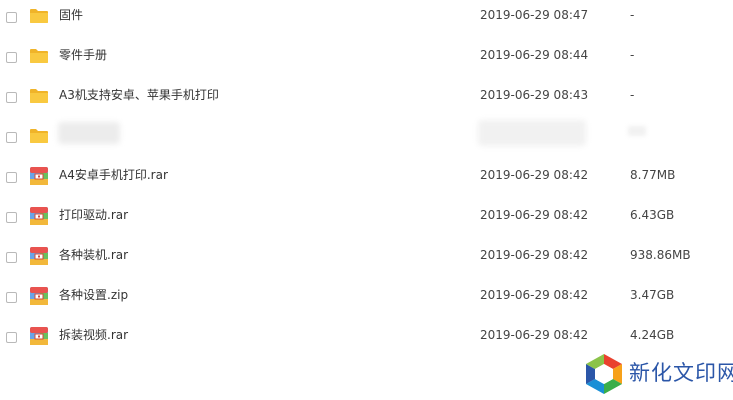  I want to click on logo-icon, so click(604, 374).